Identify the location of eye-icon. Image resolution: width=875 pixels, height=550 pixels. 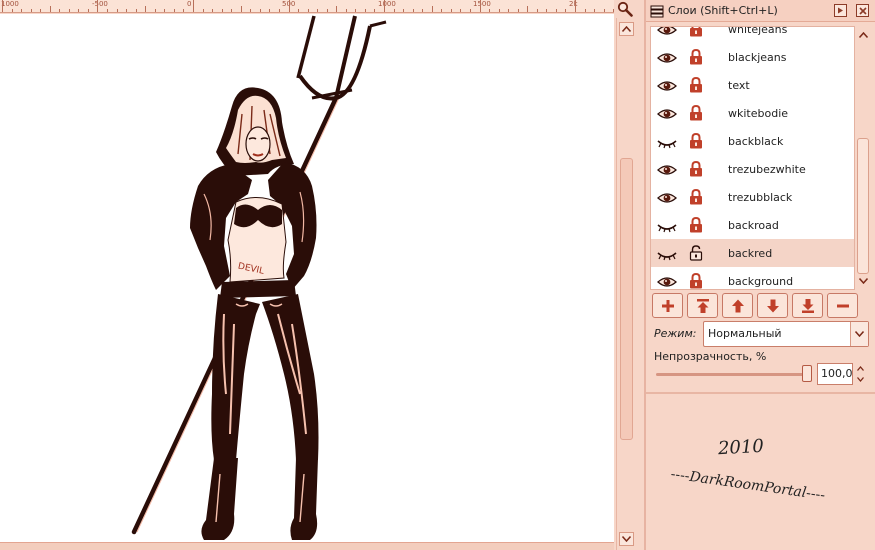
(667, 282).